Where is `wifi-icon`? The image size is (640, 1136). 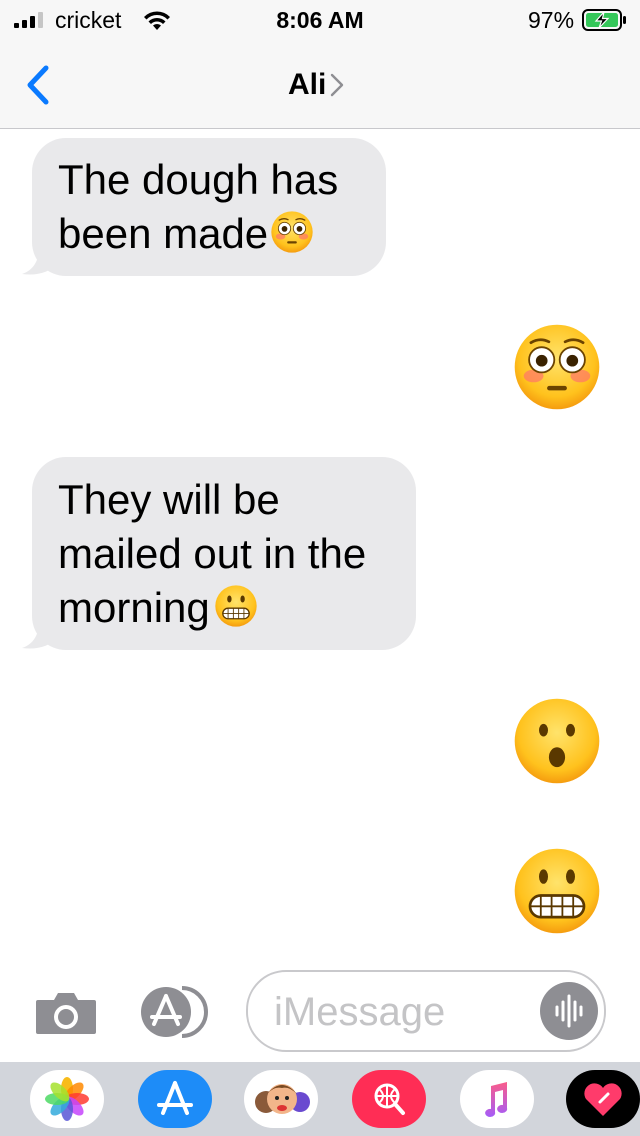 wifi-icon is located at coordinates (157, 20).